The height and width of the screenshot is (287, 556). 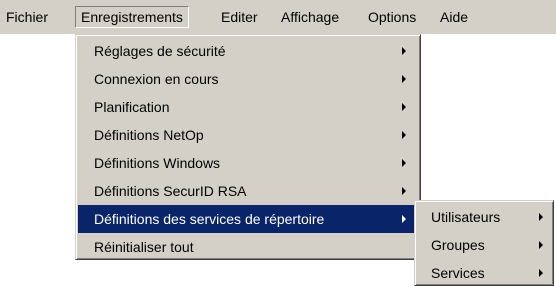 What do you see at coordinates (458, 273) in the screenshot?
I see `submenu-item-label: Services` at bounding box center [458, 273].